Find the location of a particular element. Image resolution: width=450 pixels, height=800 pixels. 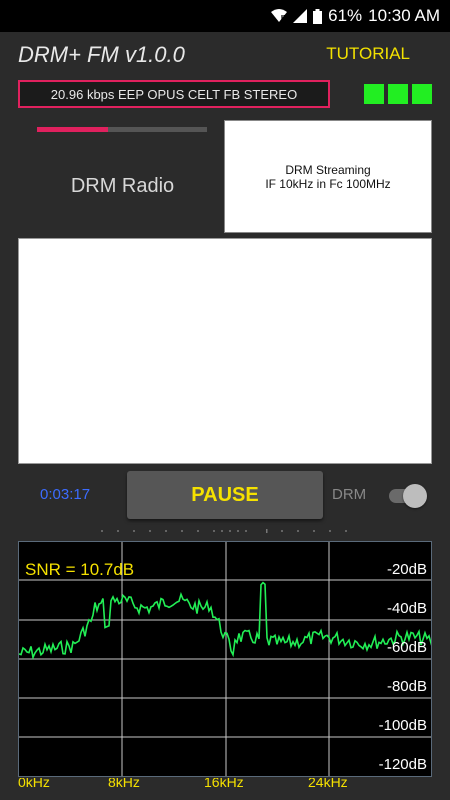

divider-dots is located at coordinates (224, 531).